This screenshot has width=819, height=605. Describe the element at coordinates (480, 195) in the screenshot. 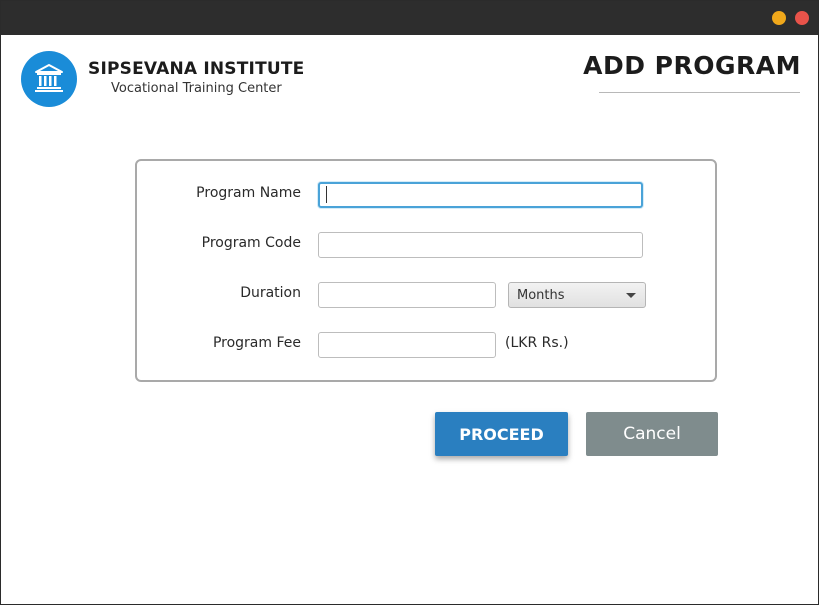

I see `program-name-input` at that location.